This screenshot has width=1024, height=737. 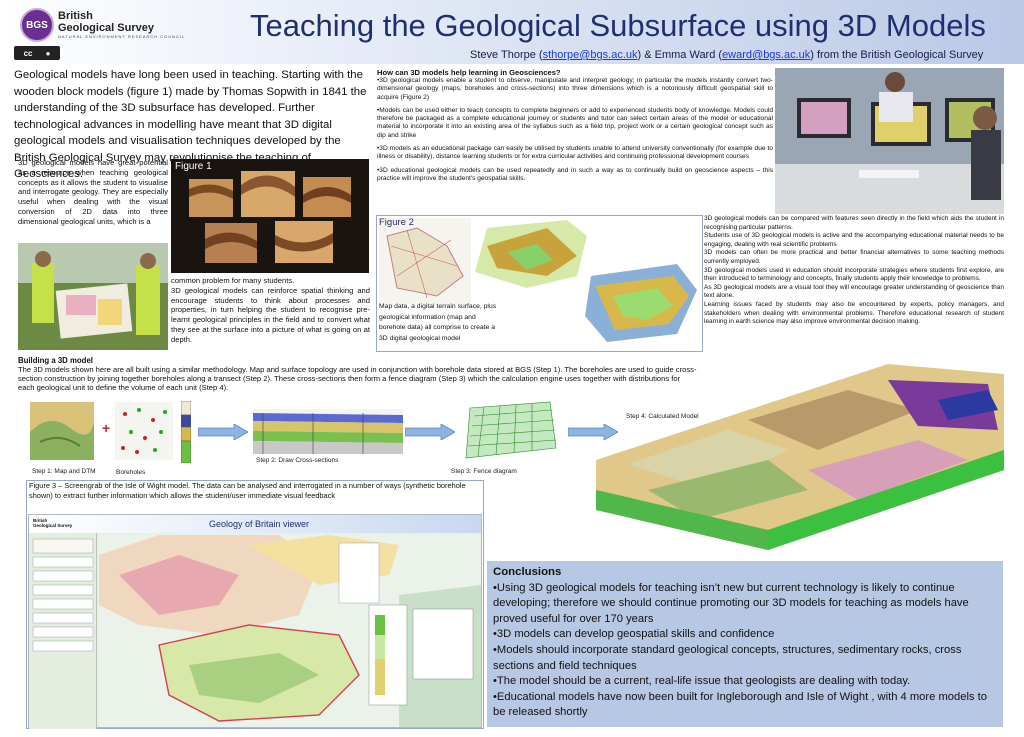 I want to click on cross-section-illustration, so click(x=328, y=431).